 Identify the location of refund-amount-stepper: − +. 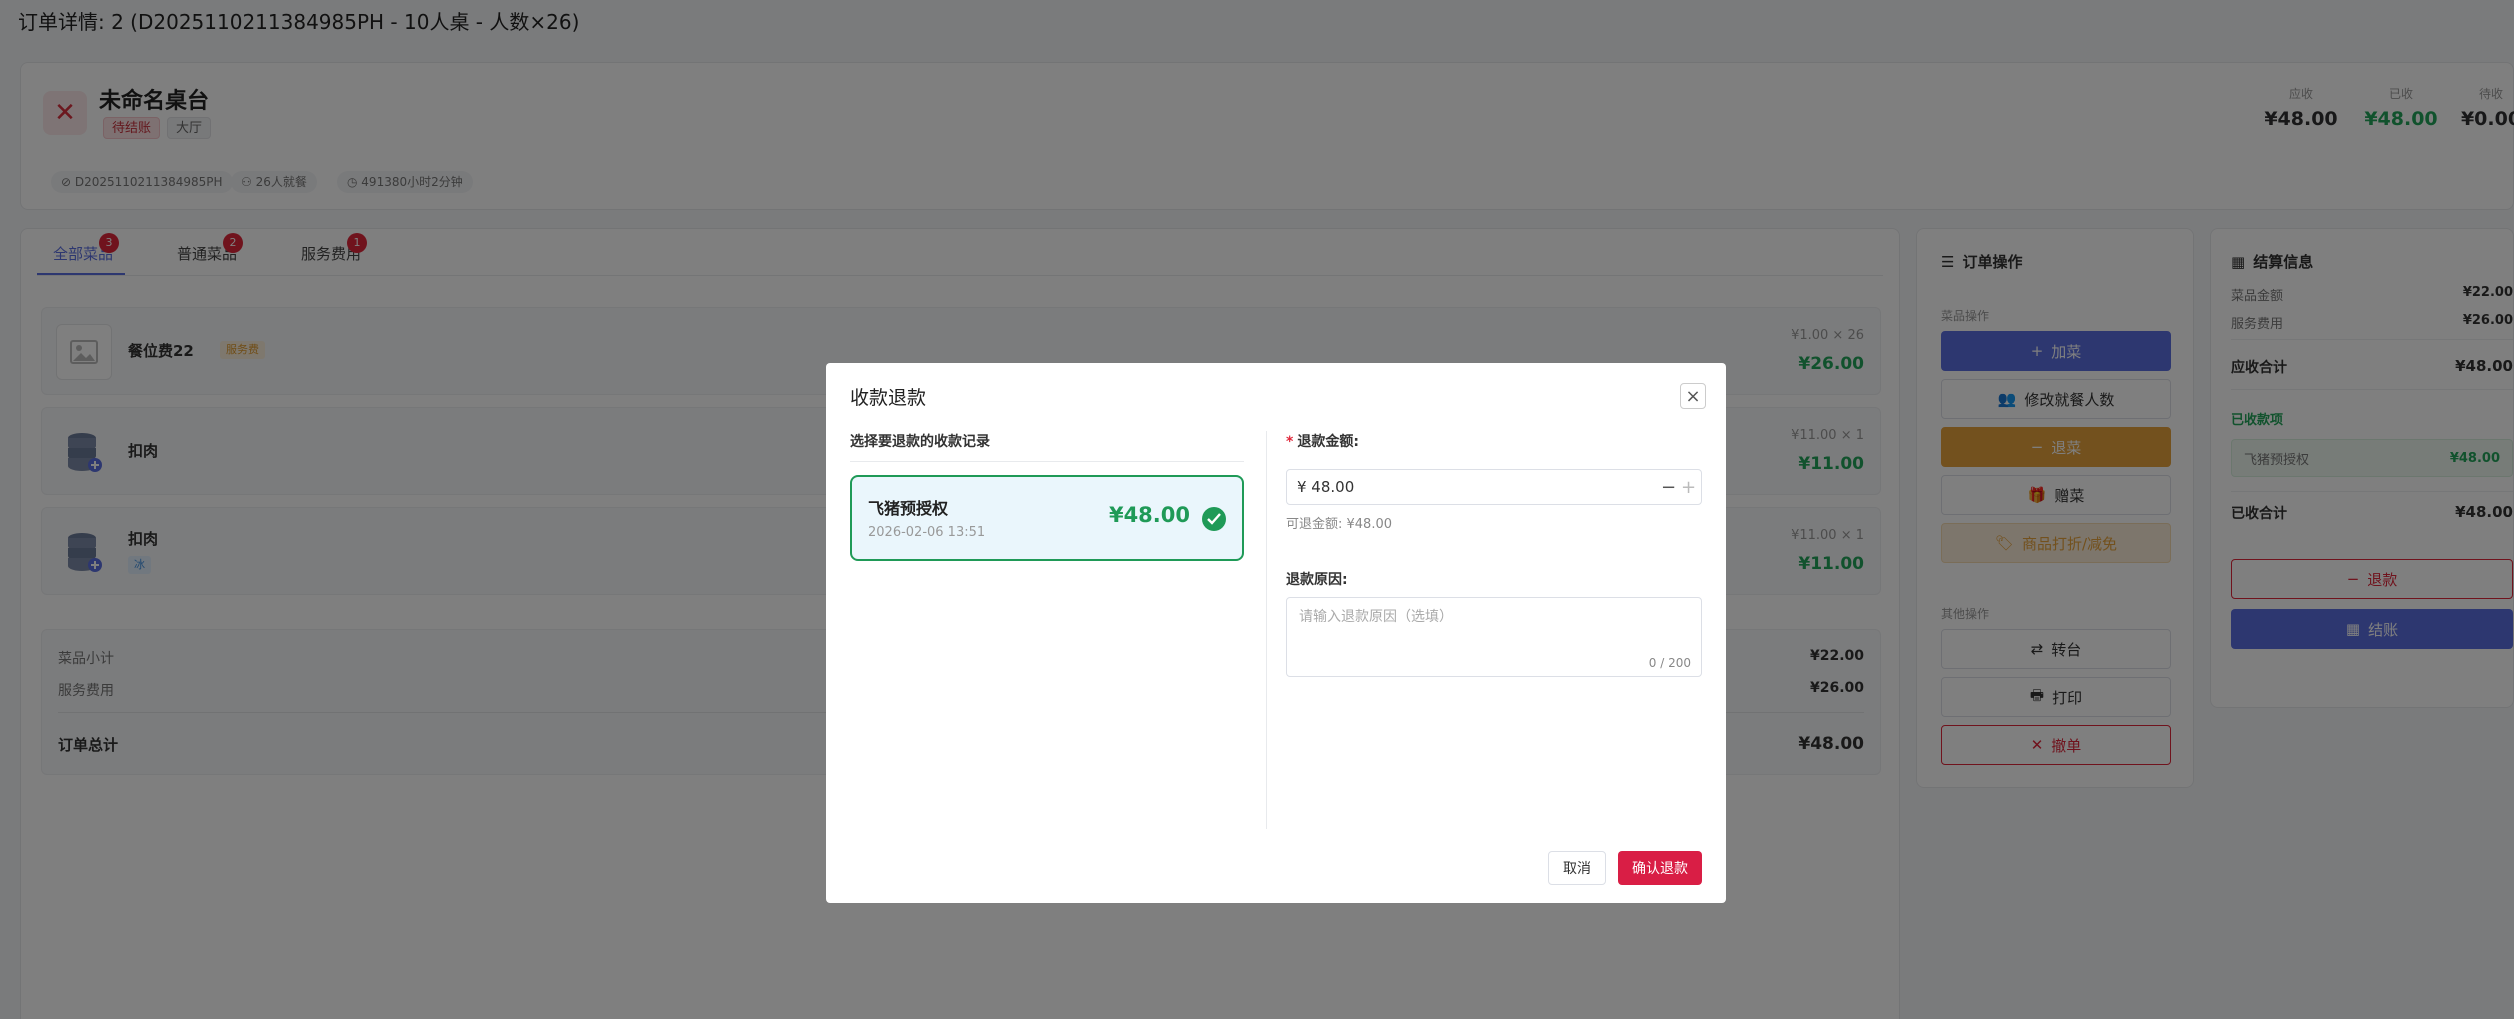
(1494, 487).